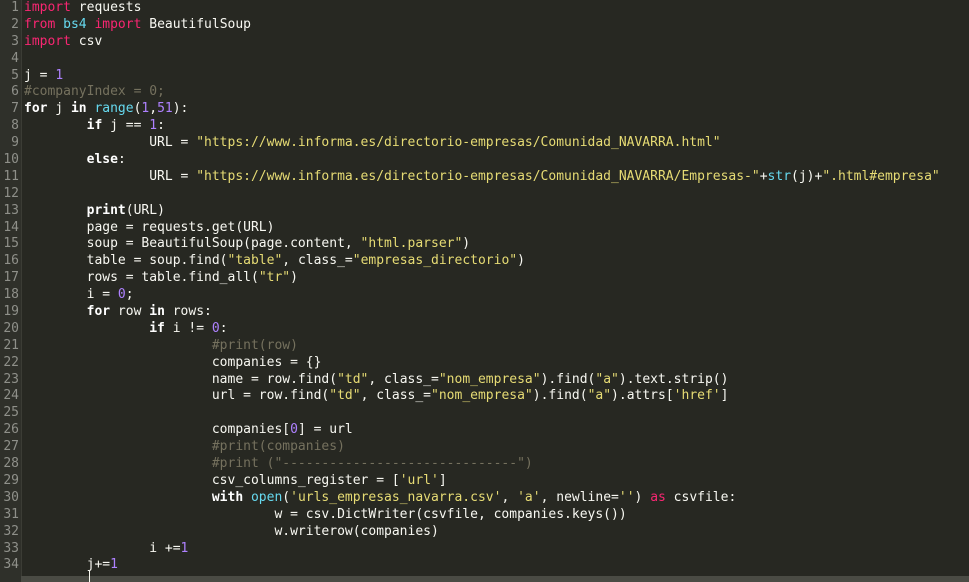 The height and width of the screenshot is (582, 969). I want to click on code-token: "nom_empresa", so click(482, 396).